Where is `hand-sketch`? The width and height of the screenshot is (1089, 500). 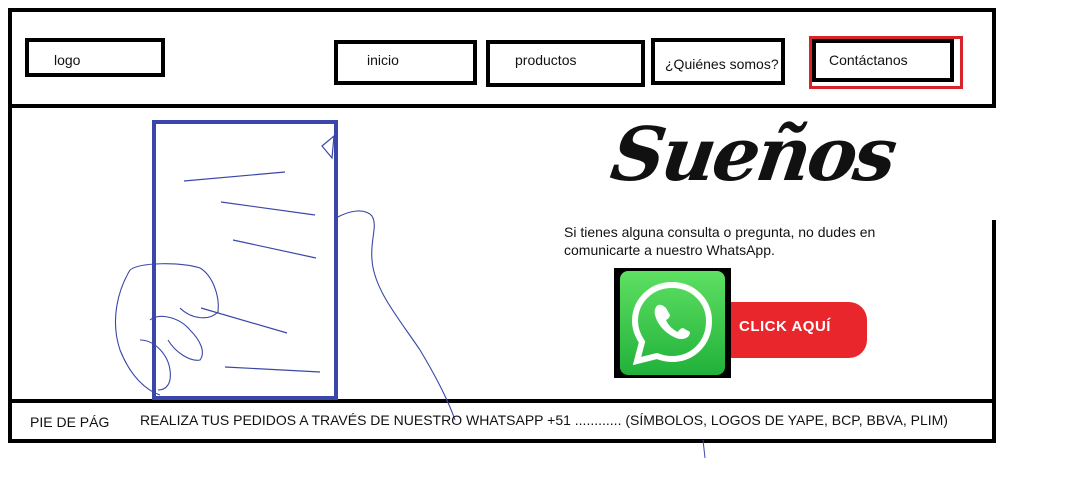
hand-sketch is located at coordinates (285, 315).